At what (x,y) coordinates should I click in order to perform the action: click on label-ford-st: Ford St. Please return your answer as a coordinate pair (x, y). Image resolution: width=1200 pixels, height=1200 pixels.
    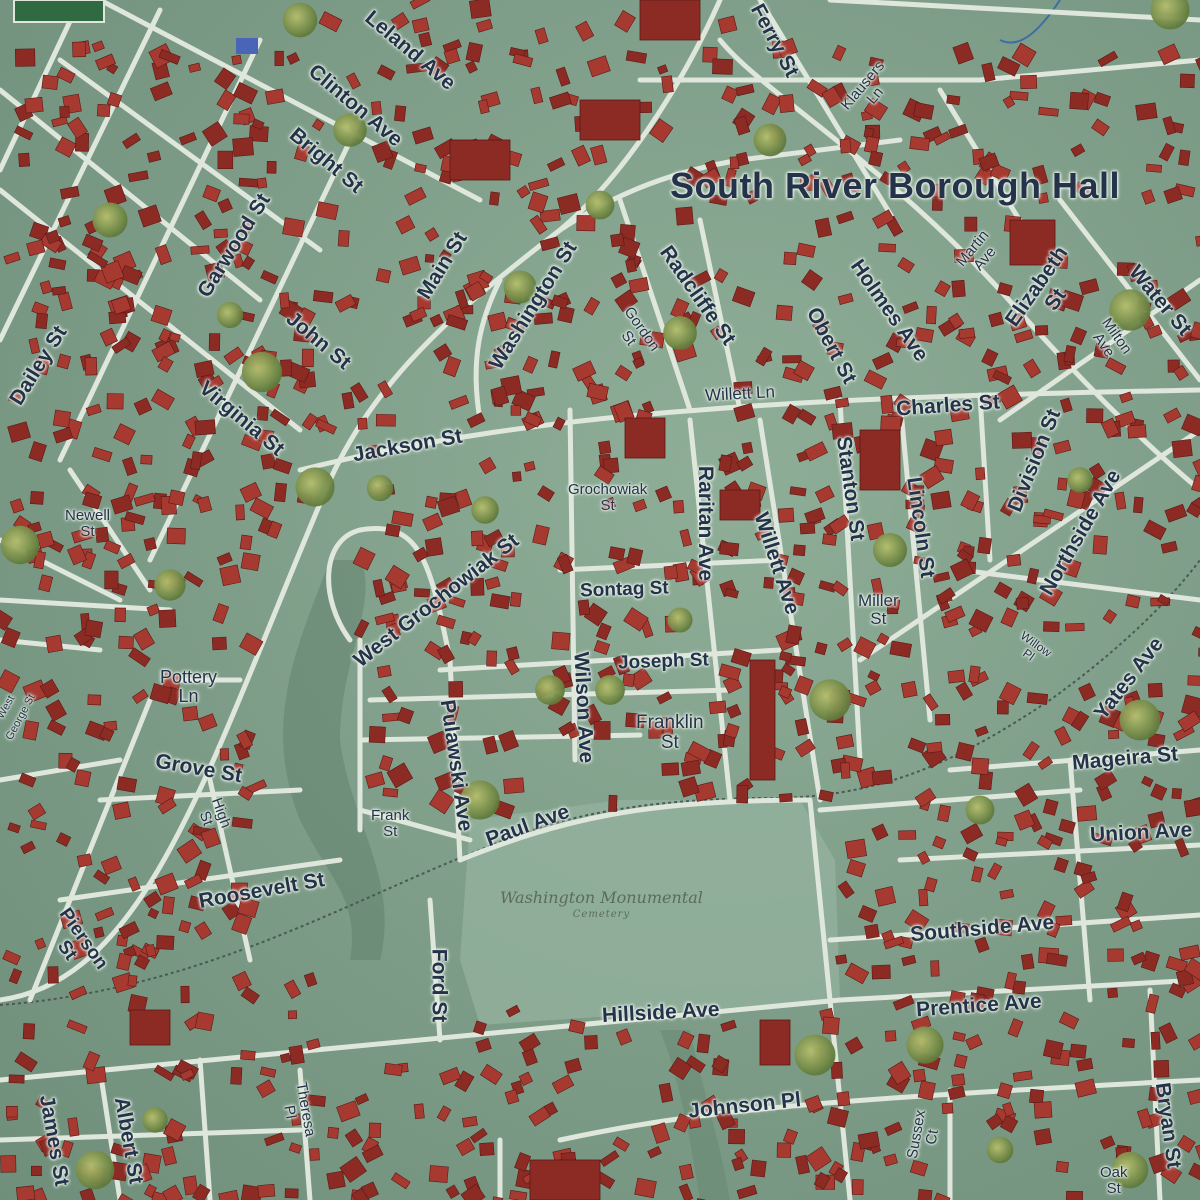
    Looking at the image, I should click on (439, 985).